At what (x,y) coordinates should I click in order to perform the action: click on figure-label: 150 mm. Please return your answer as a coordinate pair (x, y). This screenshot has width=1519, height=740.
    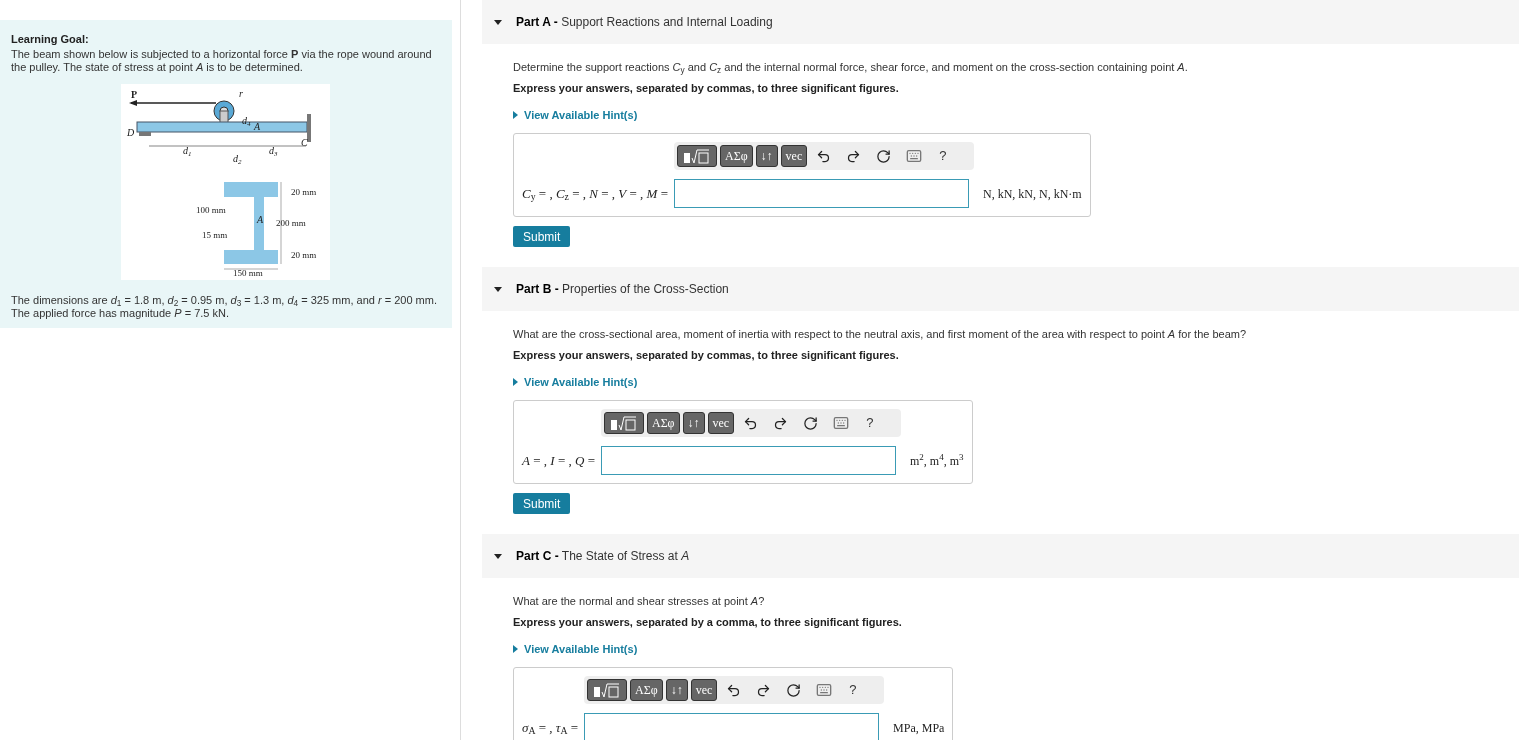
    Looking at the image, I should click on (248, 272).